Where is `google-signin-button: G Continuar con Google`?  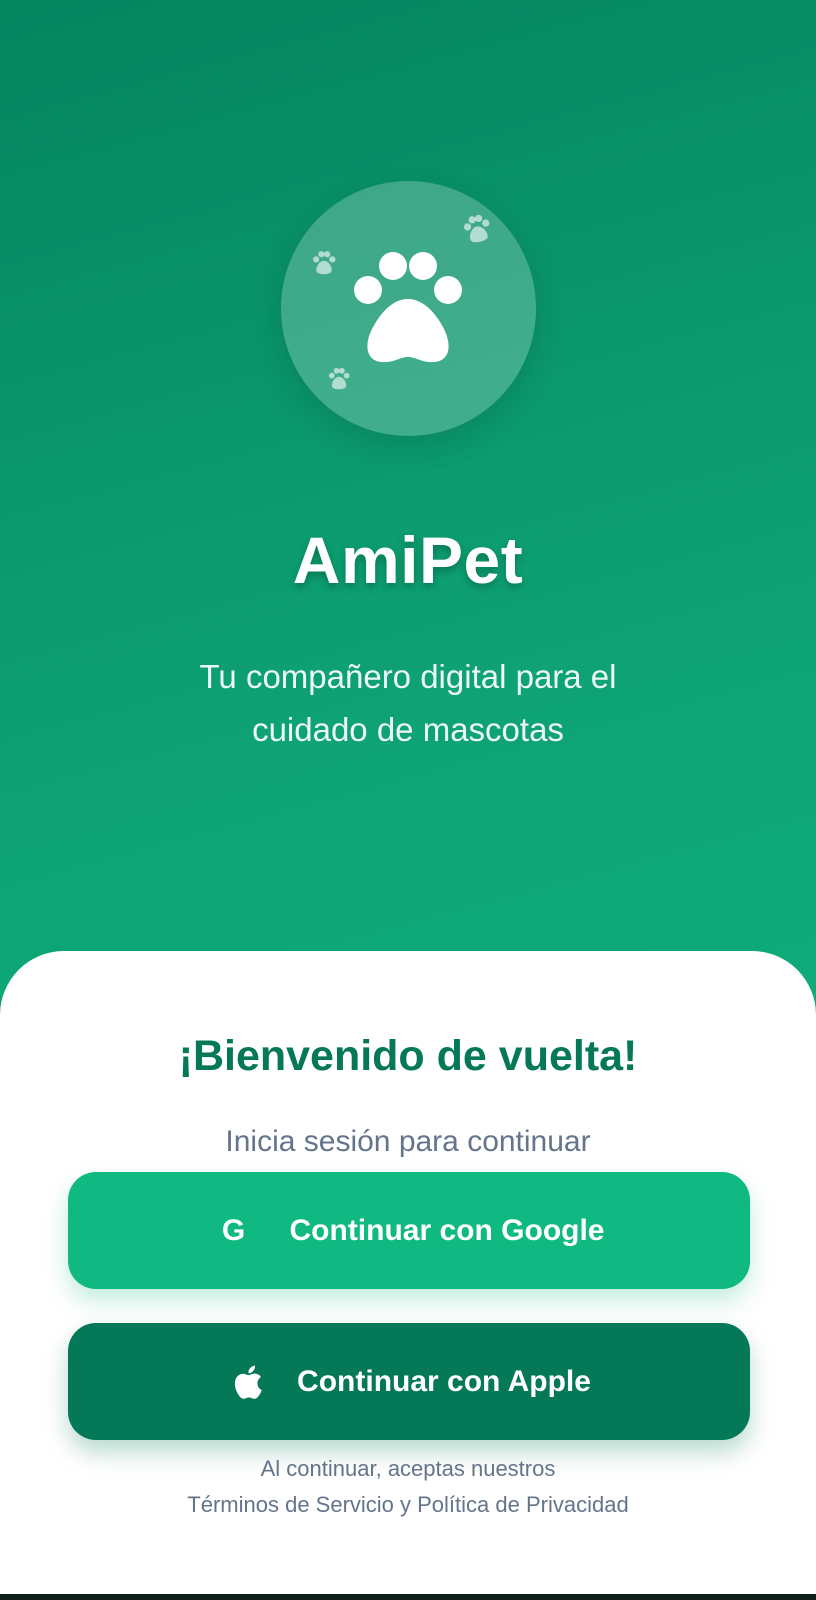 google-signin-button: G Continuar con Google is located at coordinates (409, 1230).